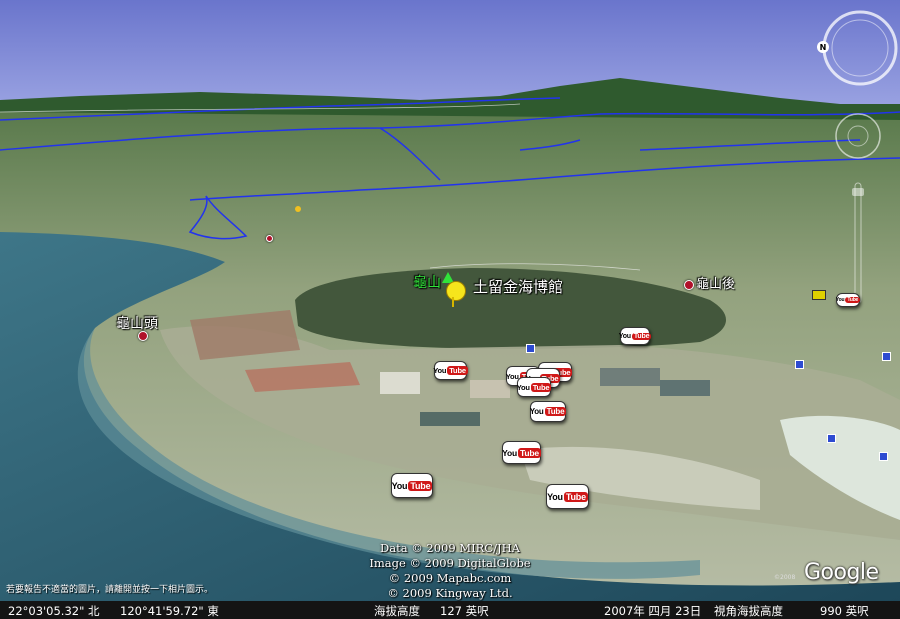 This screenshot has height=619, width=900. What do you see at coordinates (841, 572) in the screenshot?
I see `google-logo: Google` at bounding box center [841, 572].